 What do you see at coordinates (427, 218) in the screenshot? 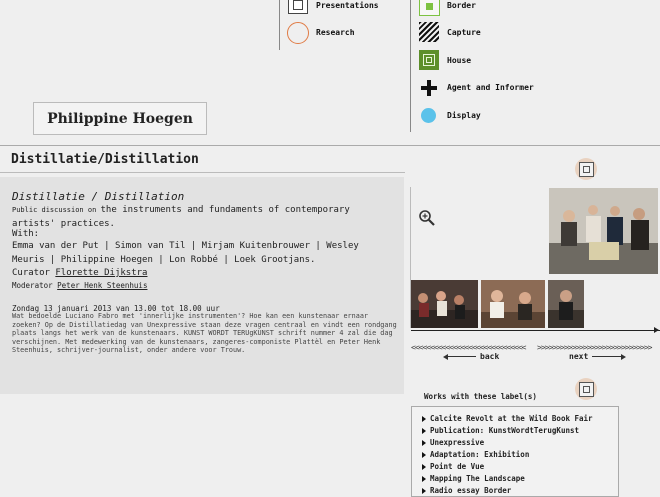
I see `zoom-in-icon` at bounding box center [427, 218].